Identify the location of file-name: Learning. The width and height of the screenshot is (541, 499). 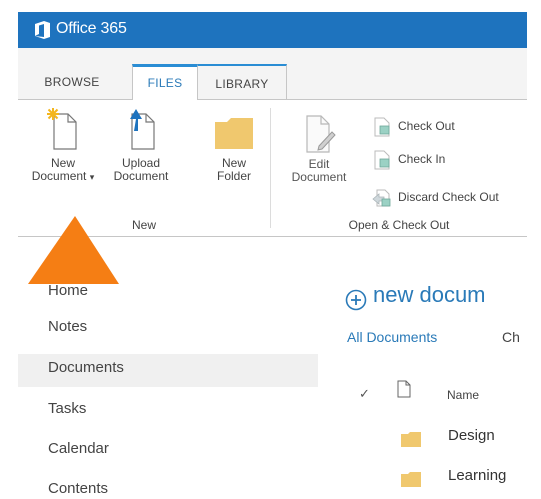
(477, 475).